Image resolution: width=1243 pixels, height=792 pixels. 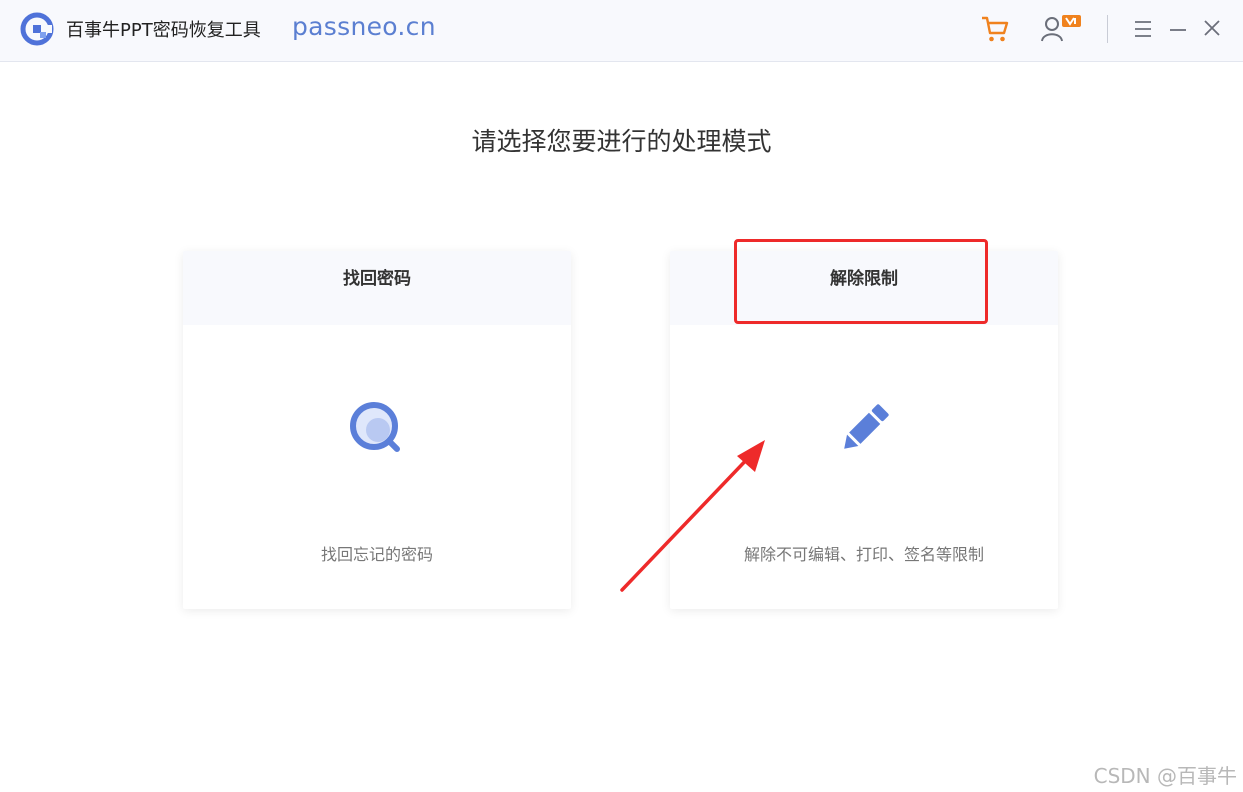 I want to click on annotation-arrow, so click(x=692, y=516).